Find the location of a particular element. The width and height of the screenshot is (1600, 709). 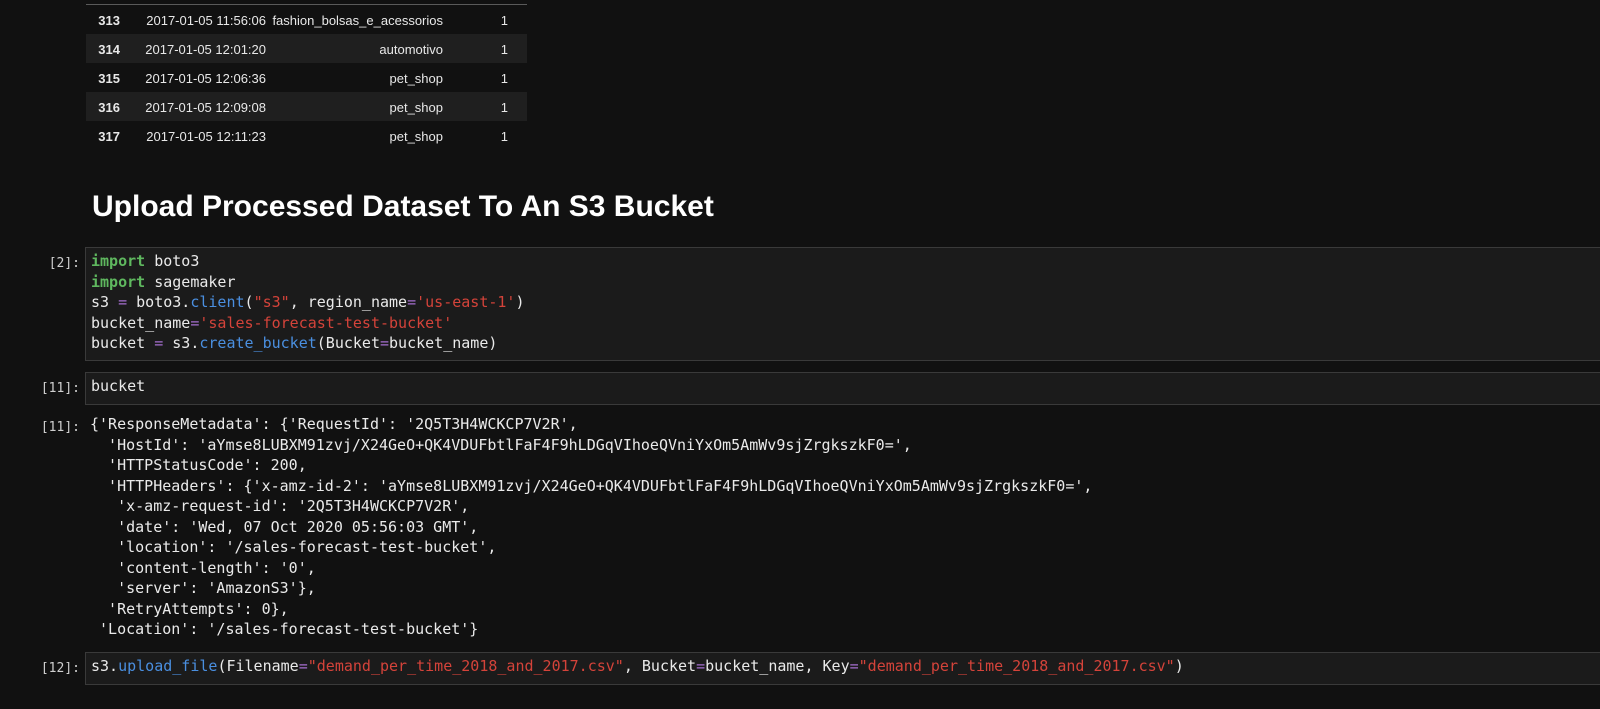

row-date: 2017-01-05 12:09:08 is located at coordinates (205, 107).